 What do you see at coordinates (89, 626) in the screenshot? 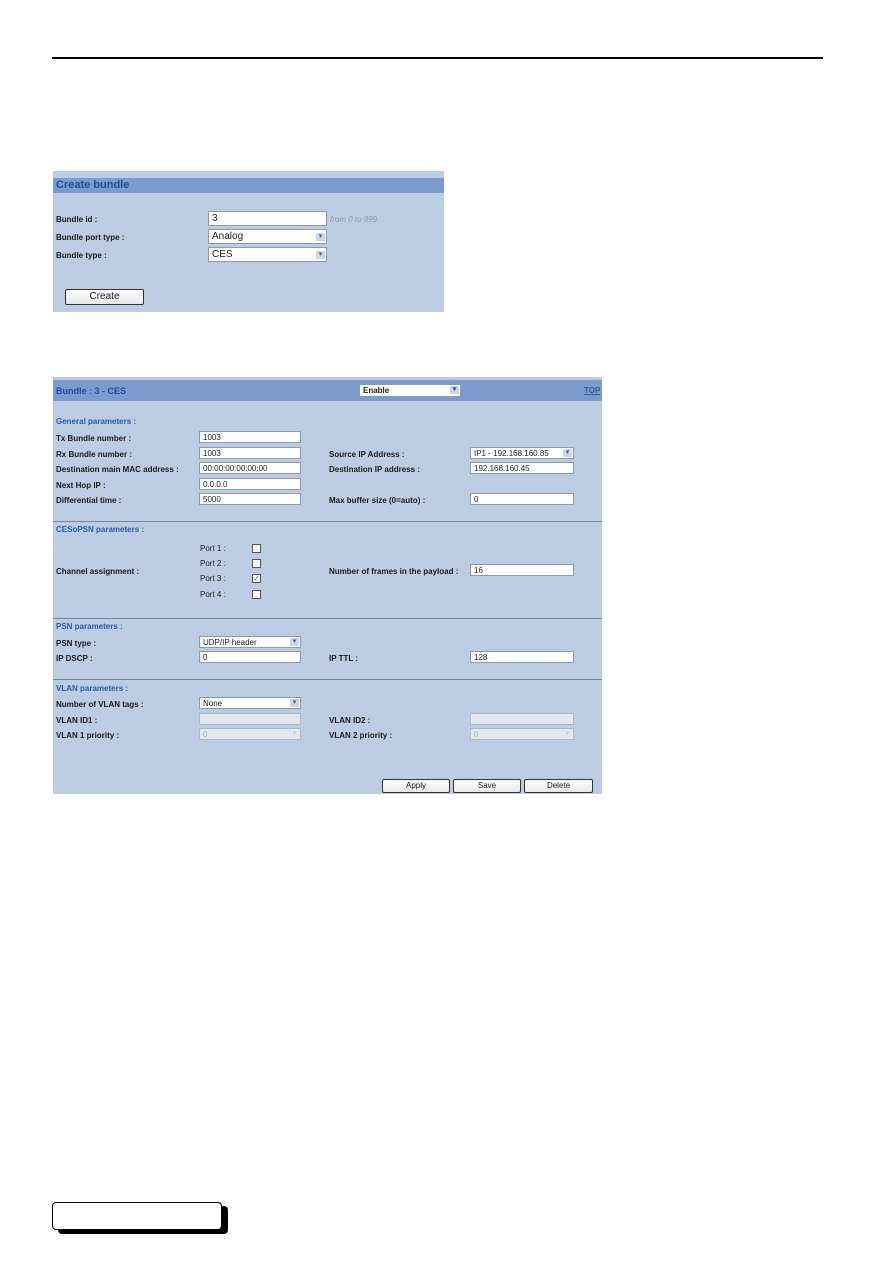
I see `psn-section-title: PSN parameters :` at bounding box center [89, 626].